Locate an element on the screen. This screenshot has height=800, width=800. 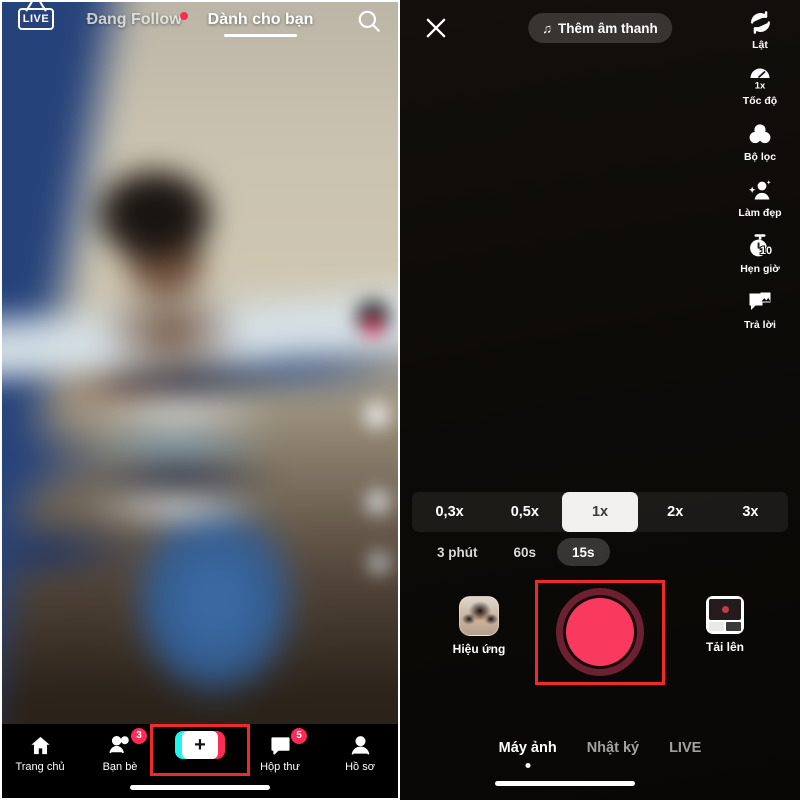
speed-option-2x: 2x is located at coordinates (675, 512).